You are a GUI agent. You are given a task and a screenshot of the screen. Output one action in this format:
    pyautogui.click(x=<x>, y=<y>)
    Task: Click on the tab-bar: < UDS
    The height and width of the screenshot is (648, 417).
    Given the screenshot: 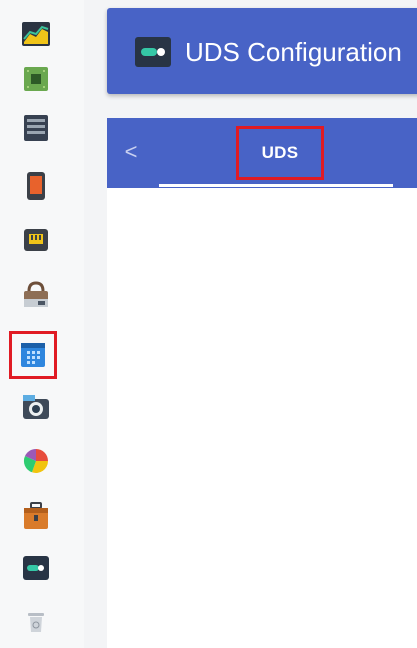 What is the action you would take?
    pyautogui.click(x=262, y=153)
    